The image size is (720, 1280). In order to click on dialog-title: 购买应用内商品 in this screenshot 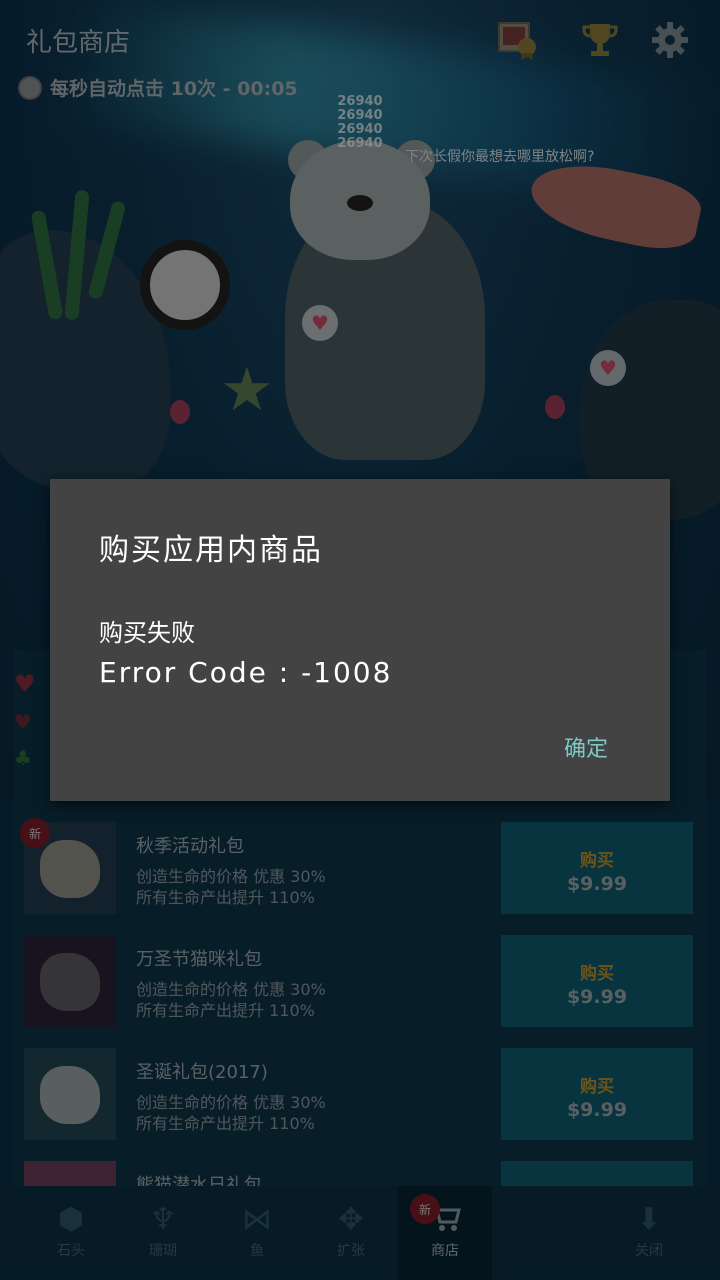, I will do `click(211, 550)`.